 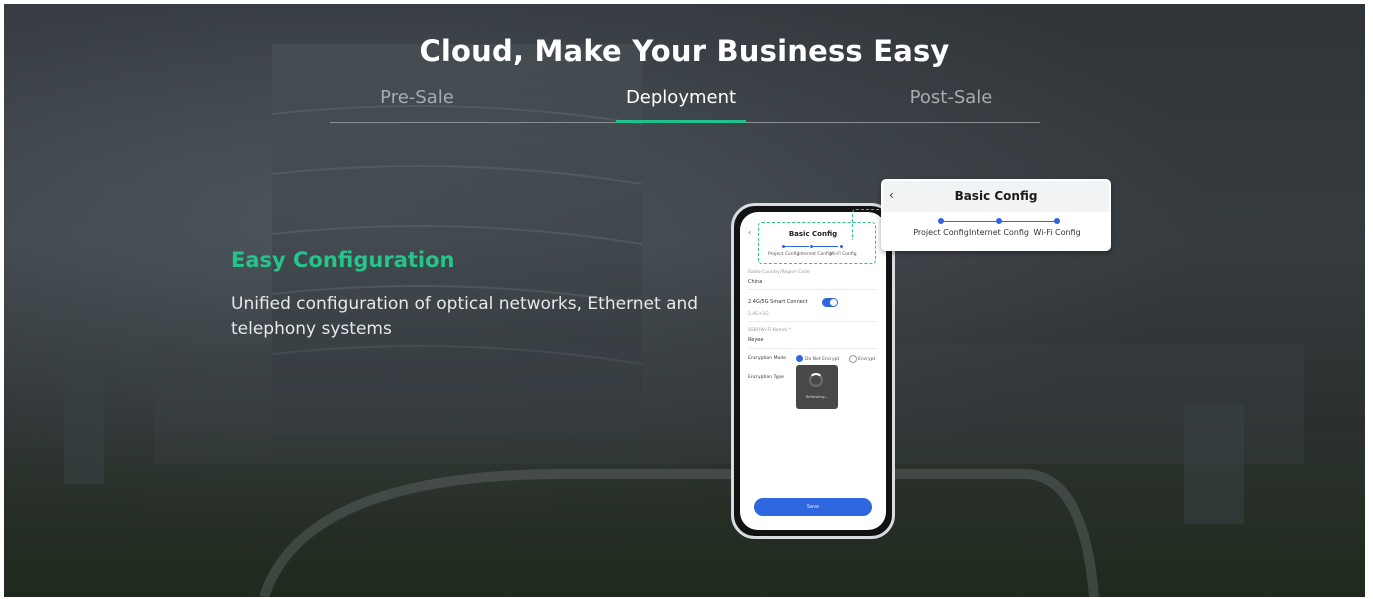 What do you see at coordinates (867, 359) in the screenshot?
I see `encrypt-label: Encrypt` at bounding box center [867, 359].